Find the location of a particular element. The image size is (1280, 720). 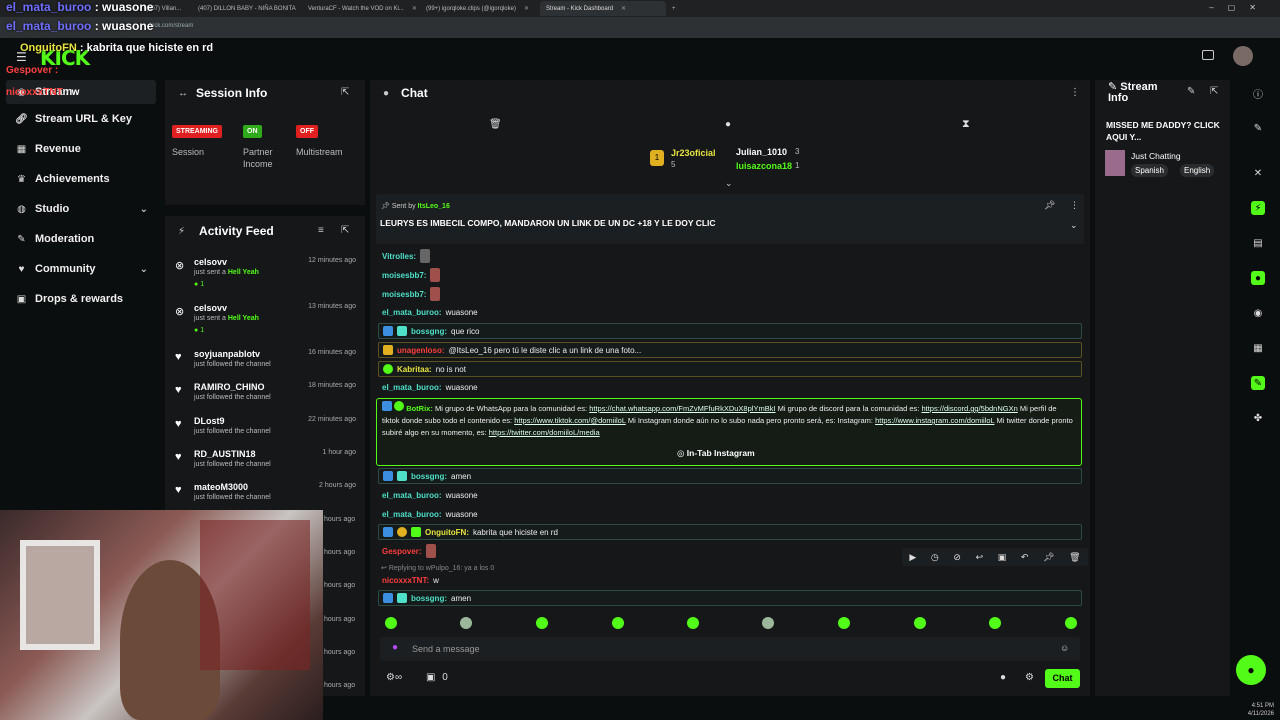

window-controls: –▢✕ is located at coordinates (1239, 7).